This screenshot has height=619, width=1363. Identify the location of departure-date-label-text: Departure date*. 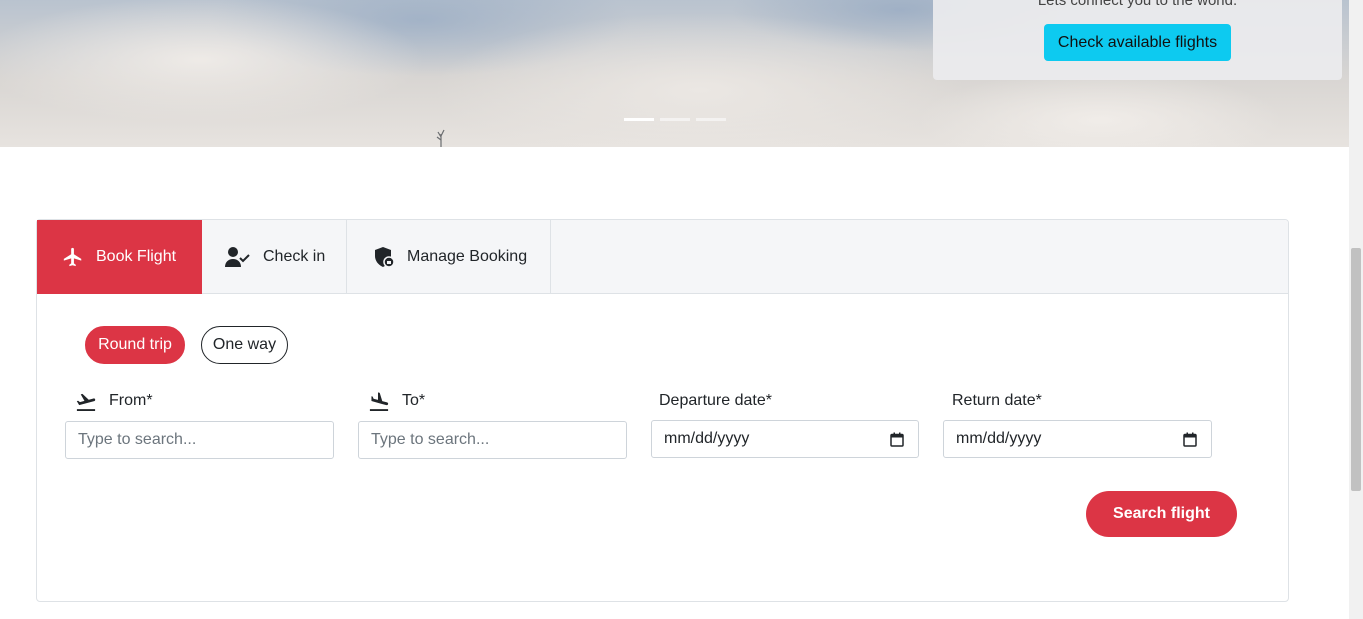
(715, 400).